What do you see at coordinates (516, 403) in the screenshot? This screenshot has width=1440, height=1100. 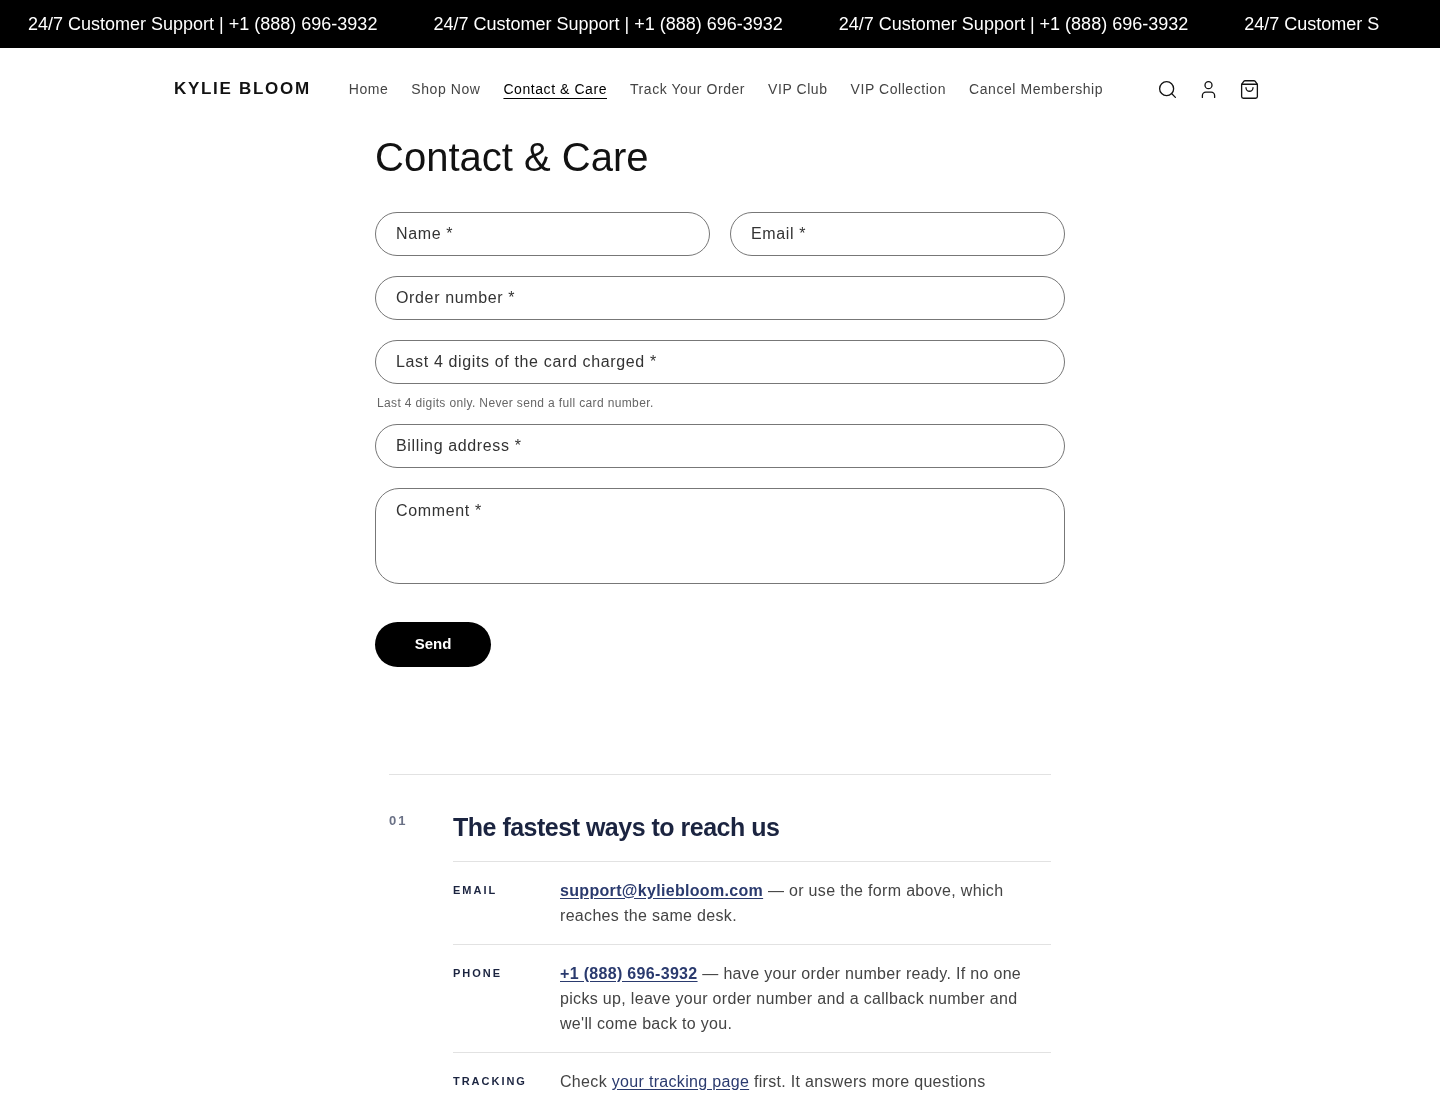 I see `field-hint: Last 4 digits only. Never send a full card number.` at bounding box center [516, 403].